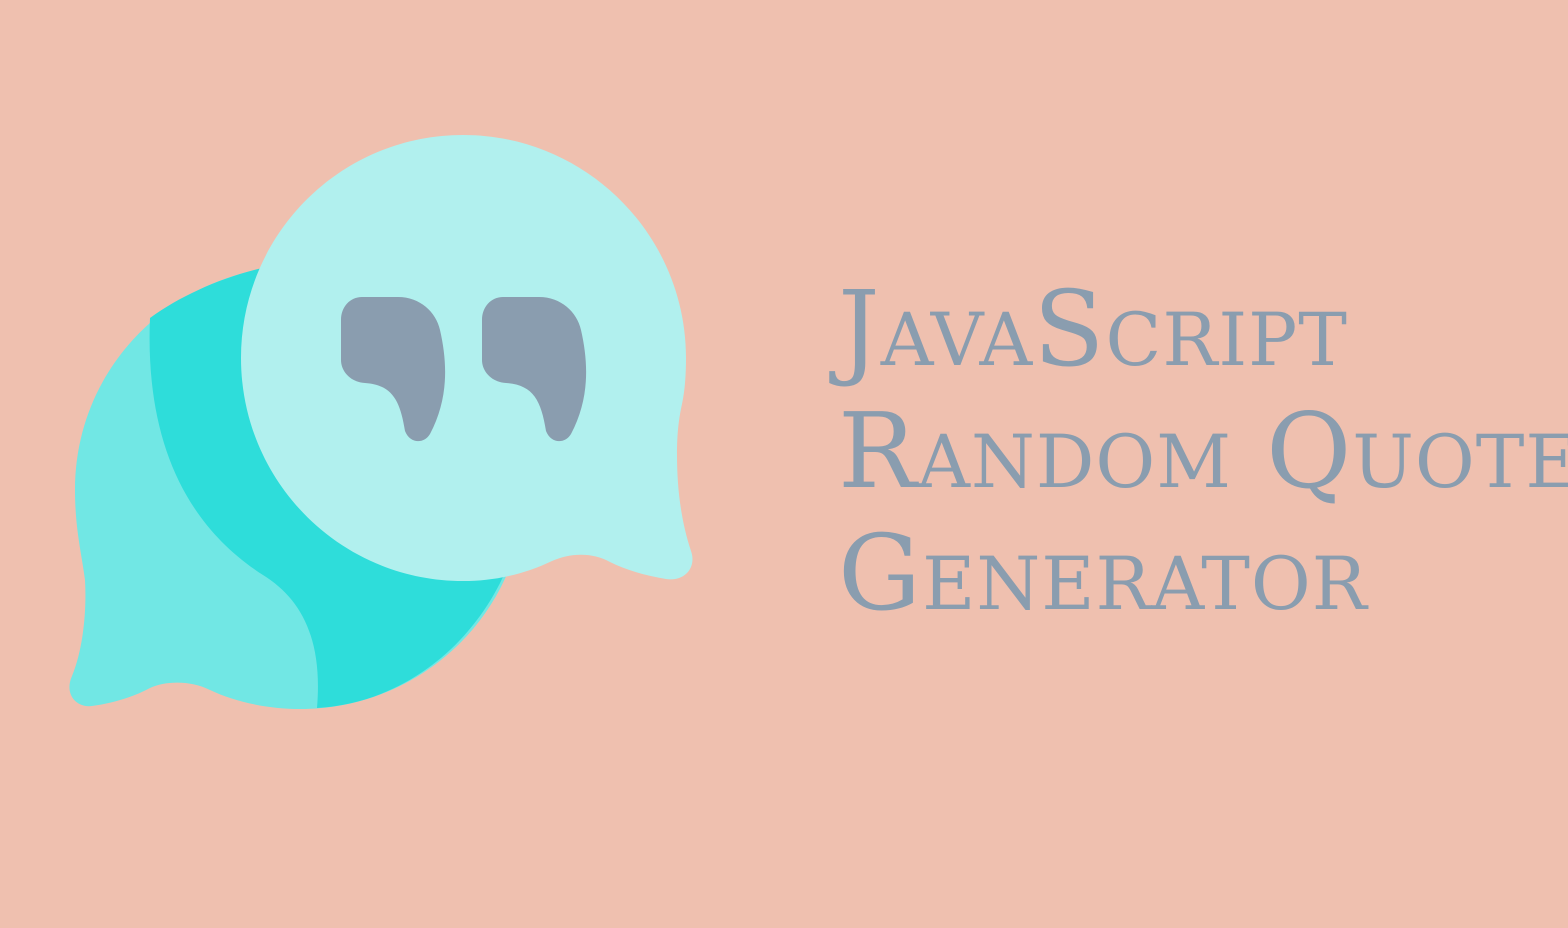 This screenshot has width=1568, height=928. Describe the element at coordinates (1103, 573) in the screenshot. I see `title-line-3: Generator` at that location.